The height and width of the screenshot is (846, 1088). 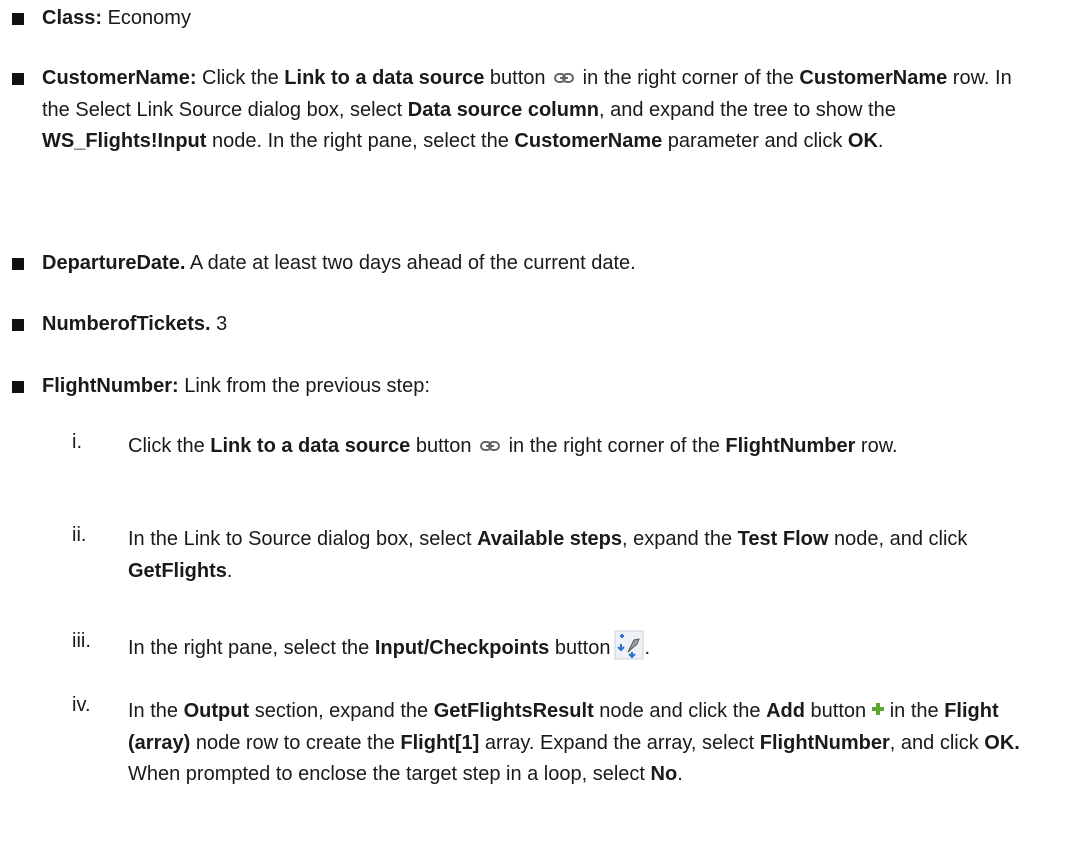 I want to click on input-checkpoints-icon, so click(x=629, y=650).